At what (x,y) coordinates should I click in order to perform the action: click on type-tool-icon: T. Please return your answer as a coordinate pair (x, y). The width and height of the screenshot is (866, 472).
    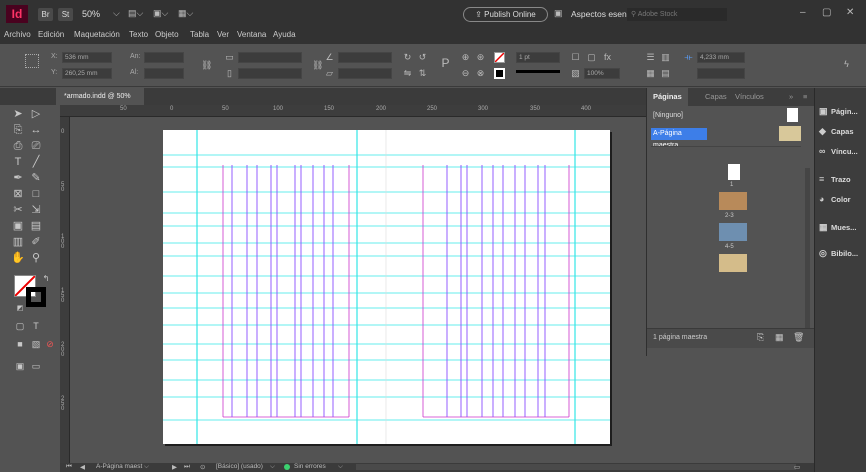
    Looking at the image, I should click on (18, 162).